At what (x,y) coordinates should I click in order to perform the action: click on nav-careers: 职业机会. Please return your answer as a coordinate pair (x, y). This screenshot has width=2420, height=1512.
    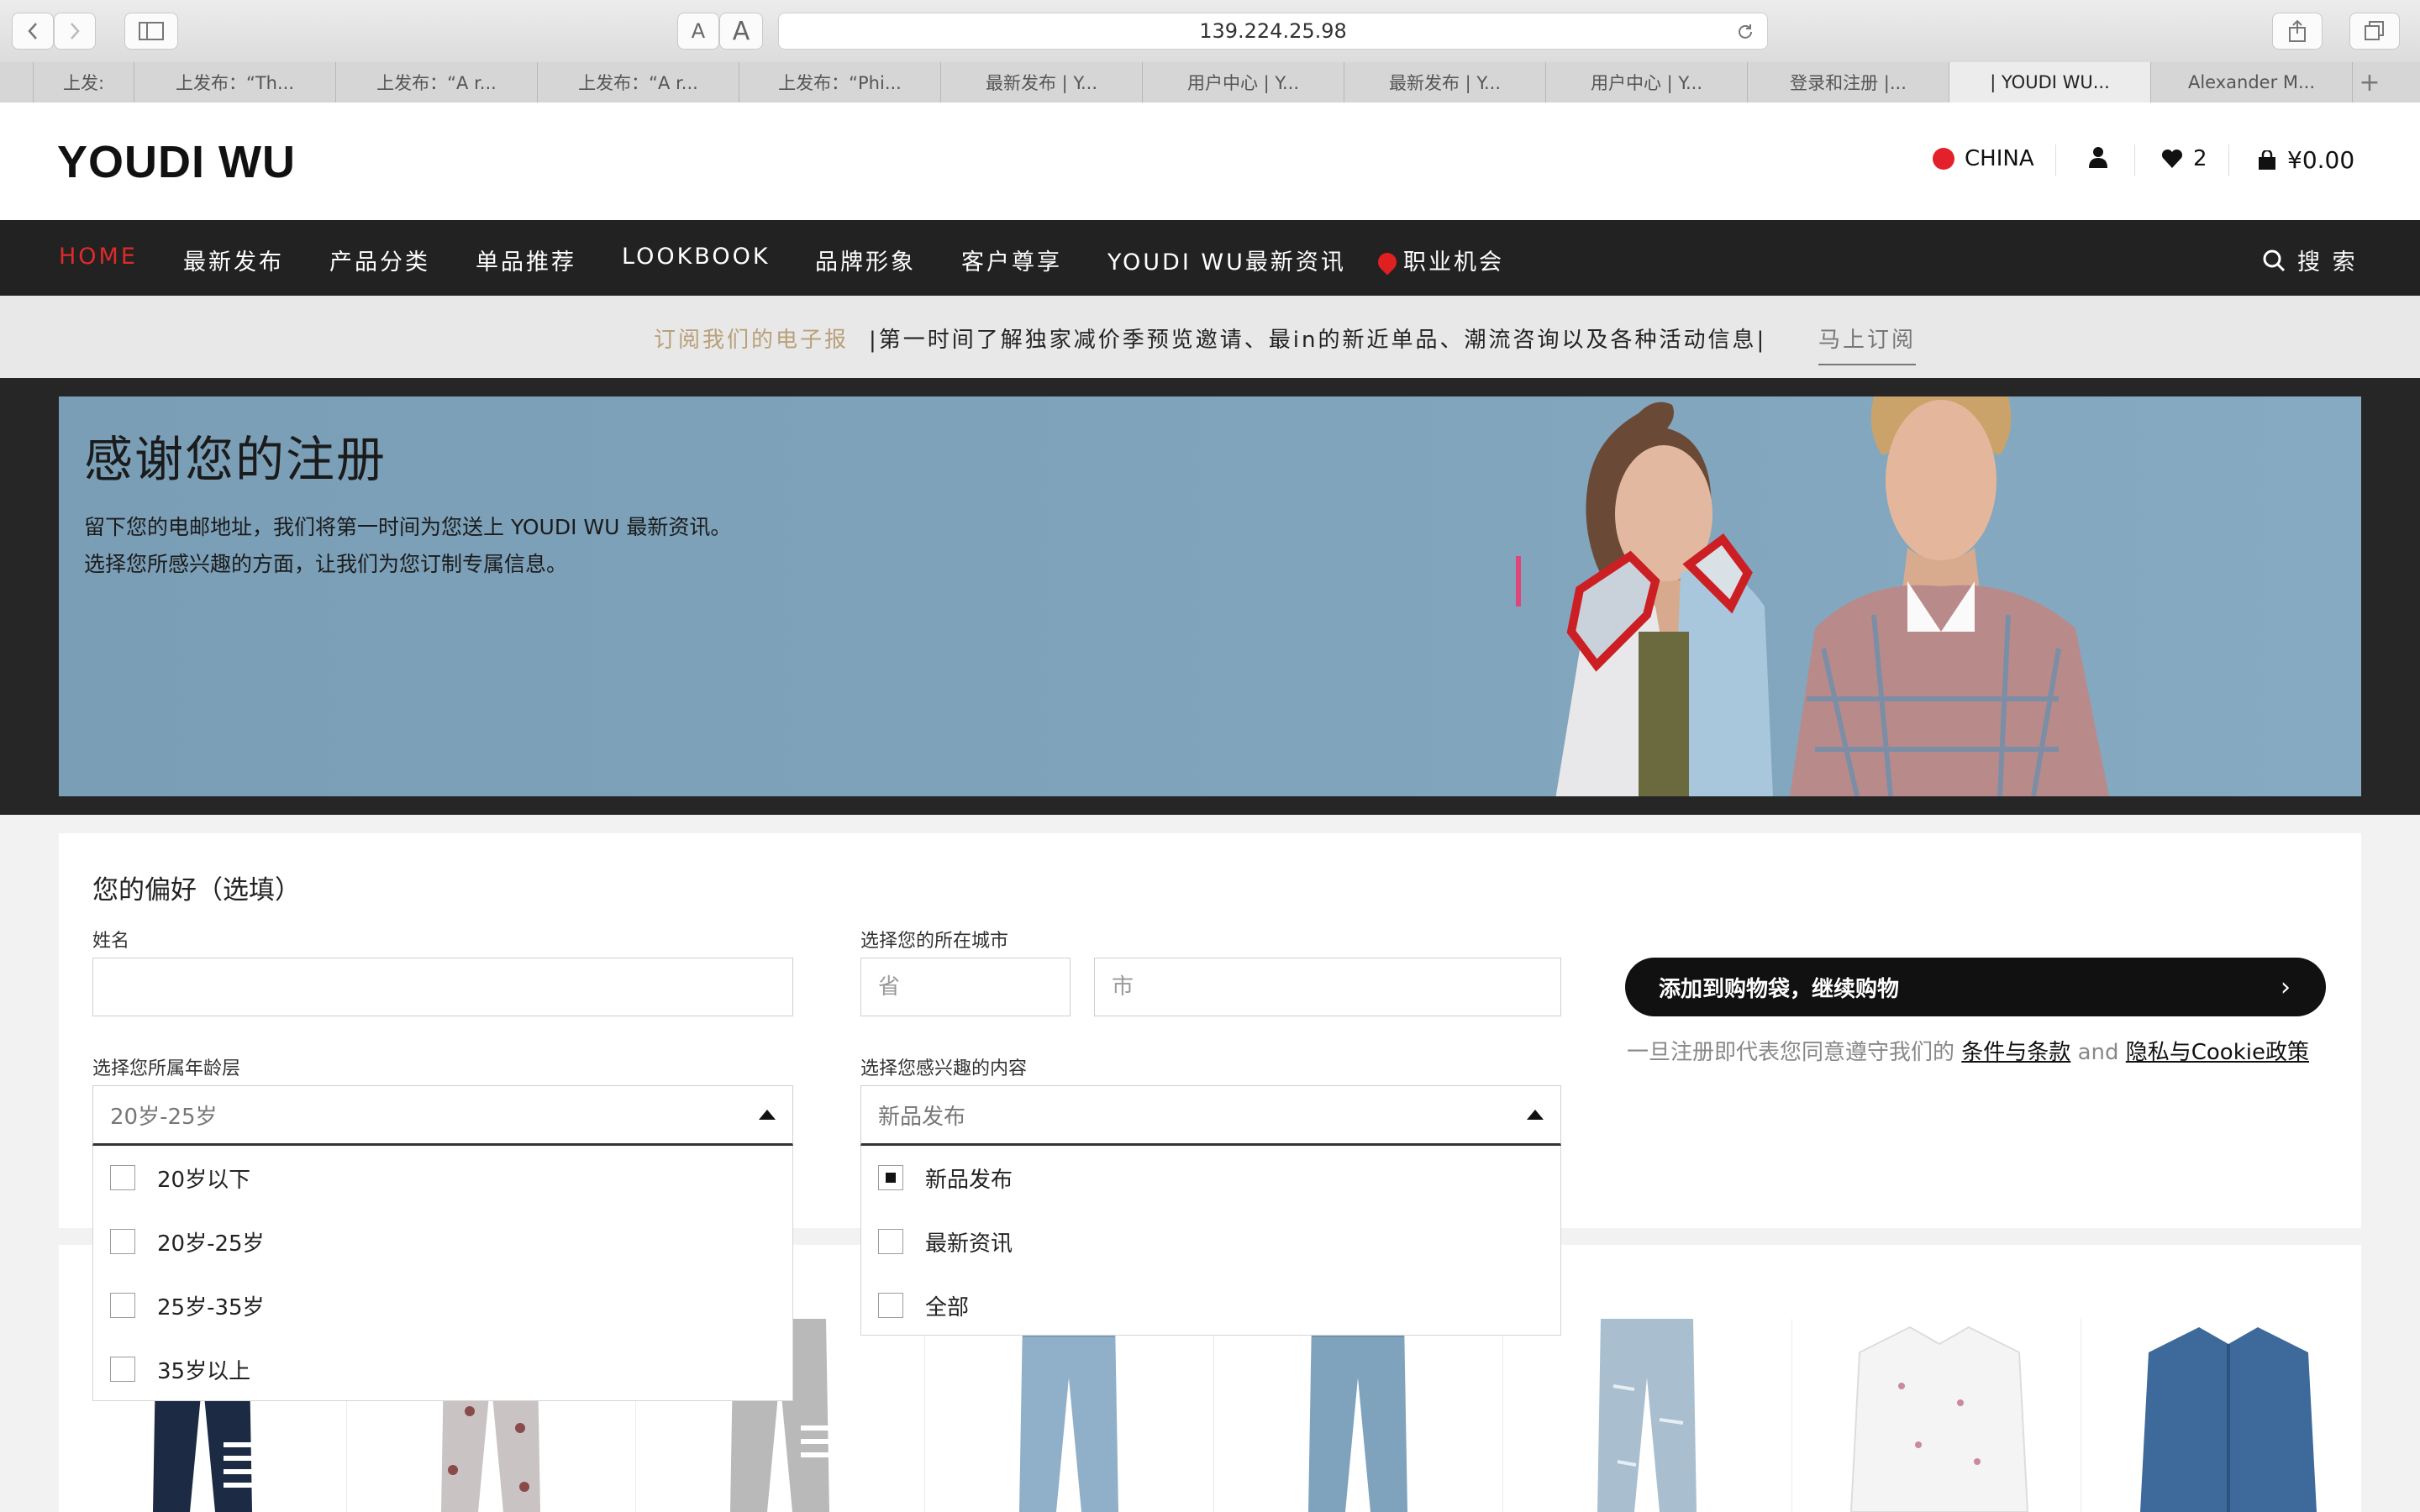
    Looking at the image, I should click on (1439, 260).